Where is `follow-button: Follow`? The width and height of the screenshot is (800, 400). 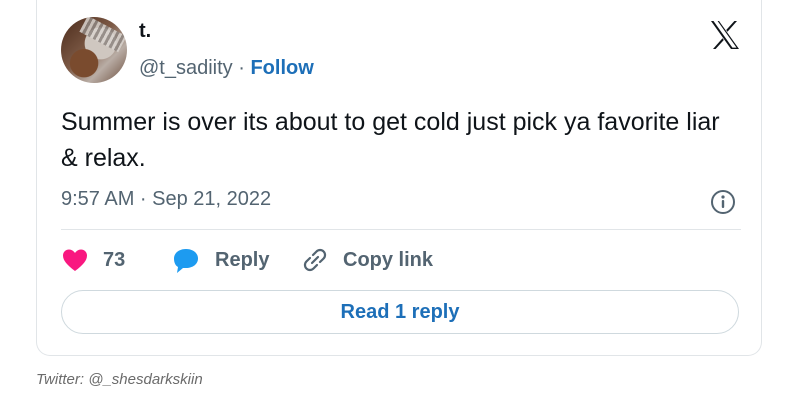
follow-button: Follow is located at coordinates (281, 68).